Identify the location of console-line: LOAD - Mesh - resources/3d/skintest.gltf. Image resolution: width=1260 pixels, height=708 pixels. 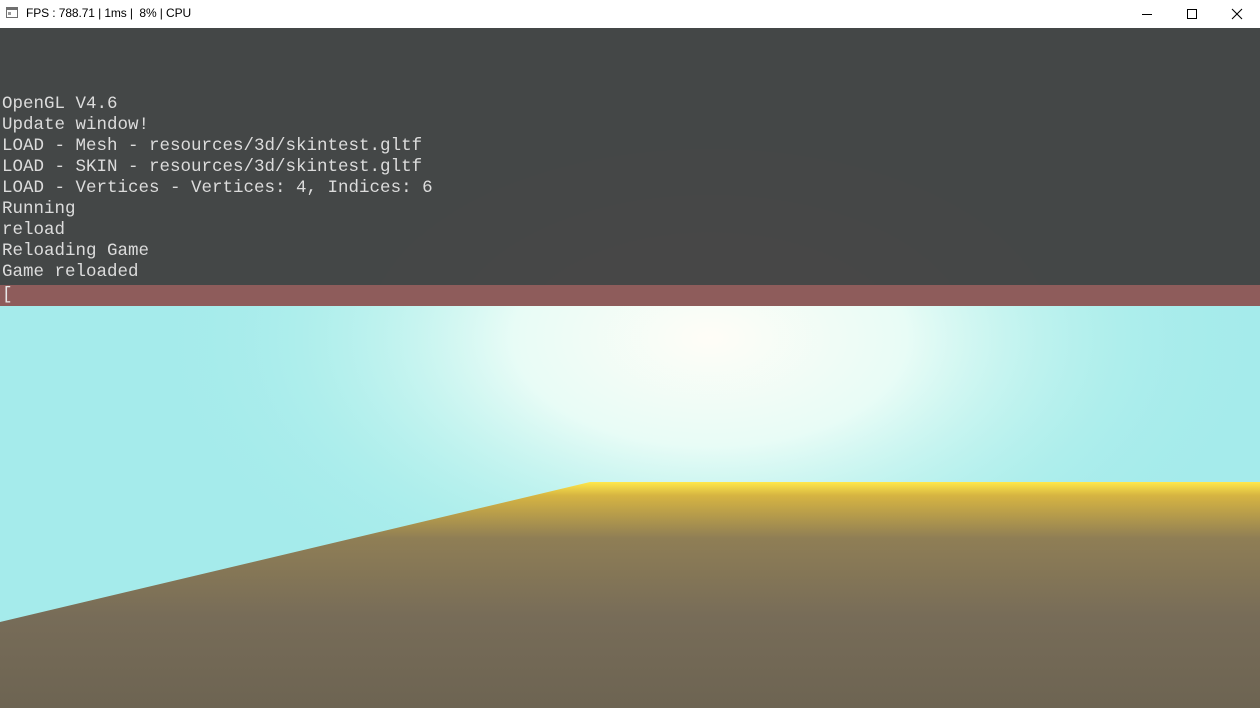
(212, 146).